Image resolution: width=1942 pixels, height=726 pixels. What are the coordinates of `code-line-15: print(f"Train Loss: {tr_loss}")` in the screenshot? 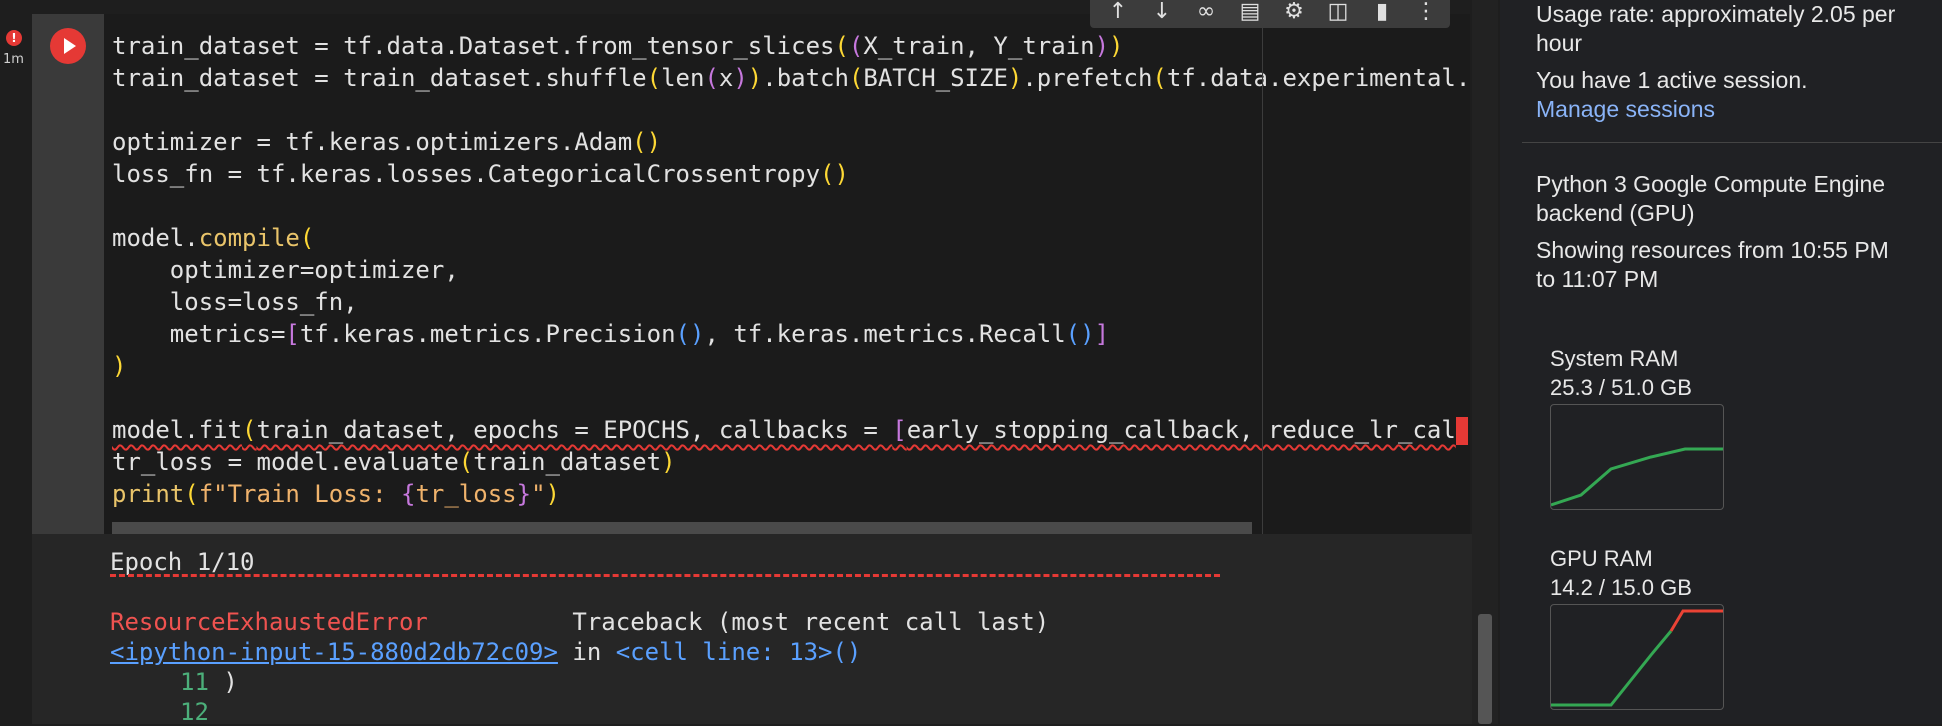 It's located at (336, 494).